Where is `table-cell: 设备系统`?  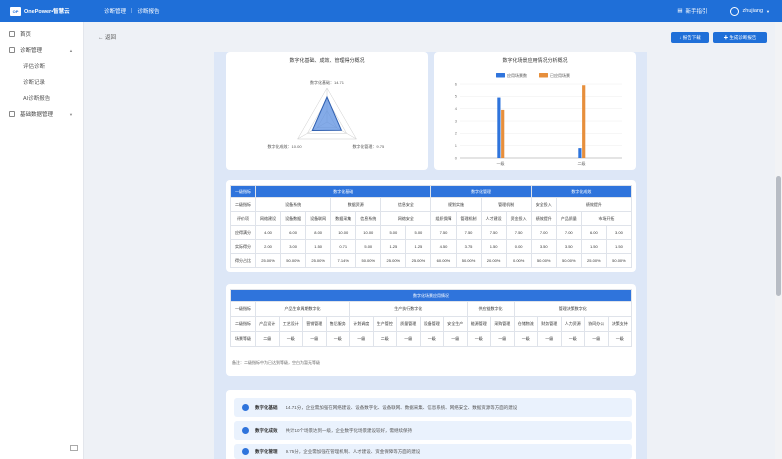 table-cell: 设备系统 is located at coordinates (293, 204).